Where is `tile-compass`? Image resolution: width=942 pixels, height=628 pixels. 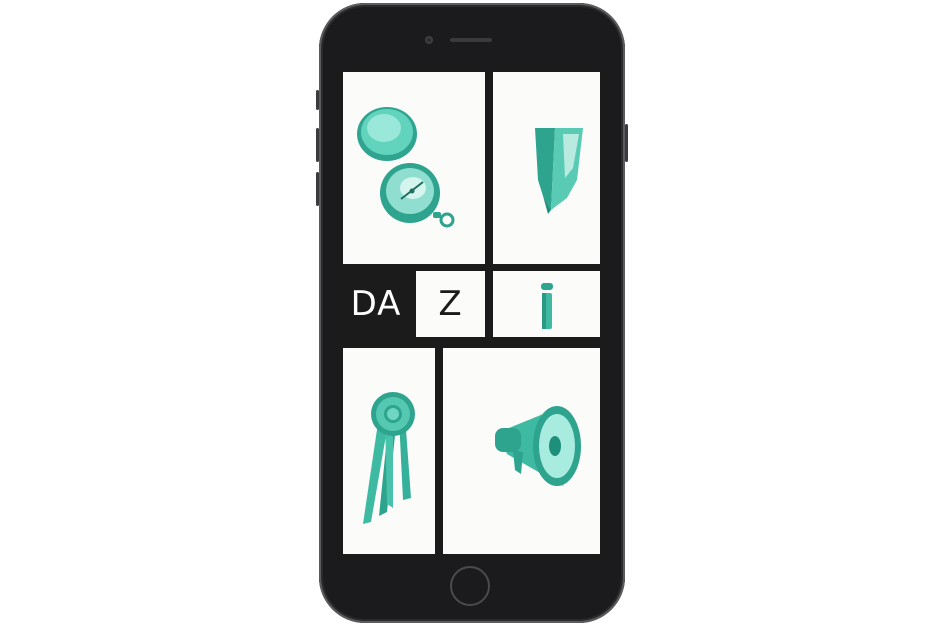
tile-compass is located at coordinates (414, 168).